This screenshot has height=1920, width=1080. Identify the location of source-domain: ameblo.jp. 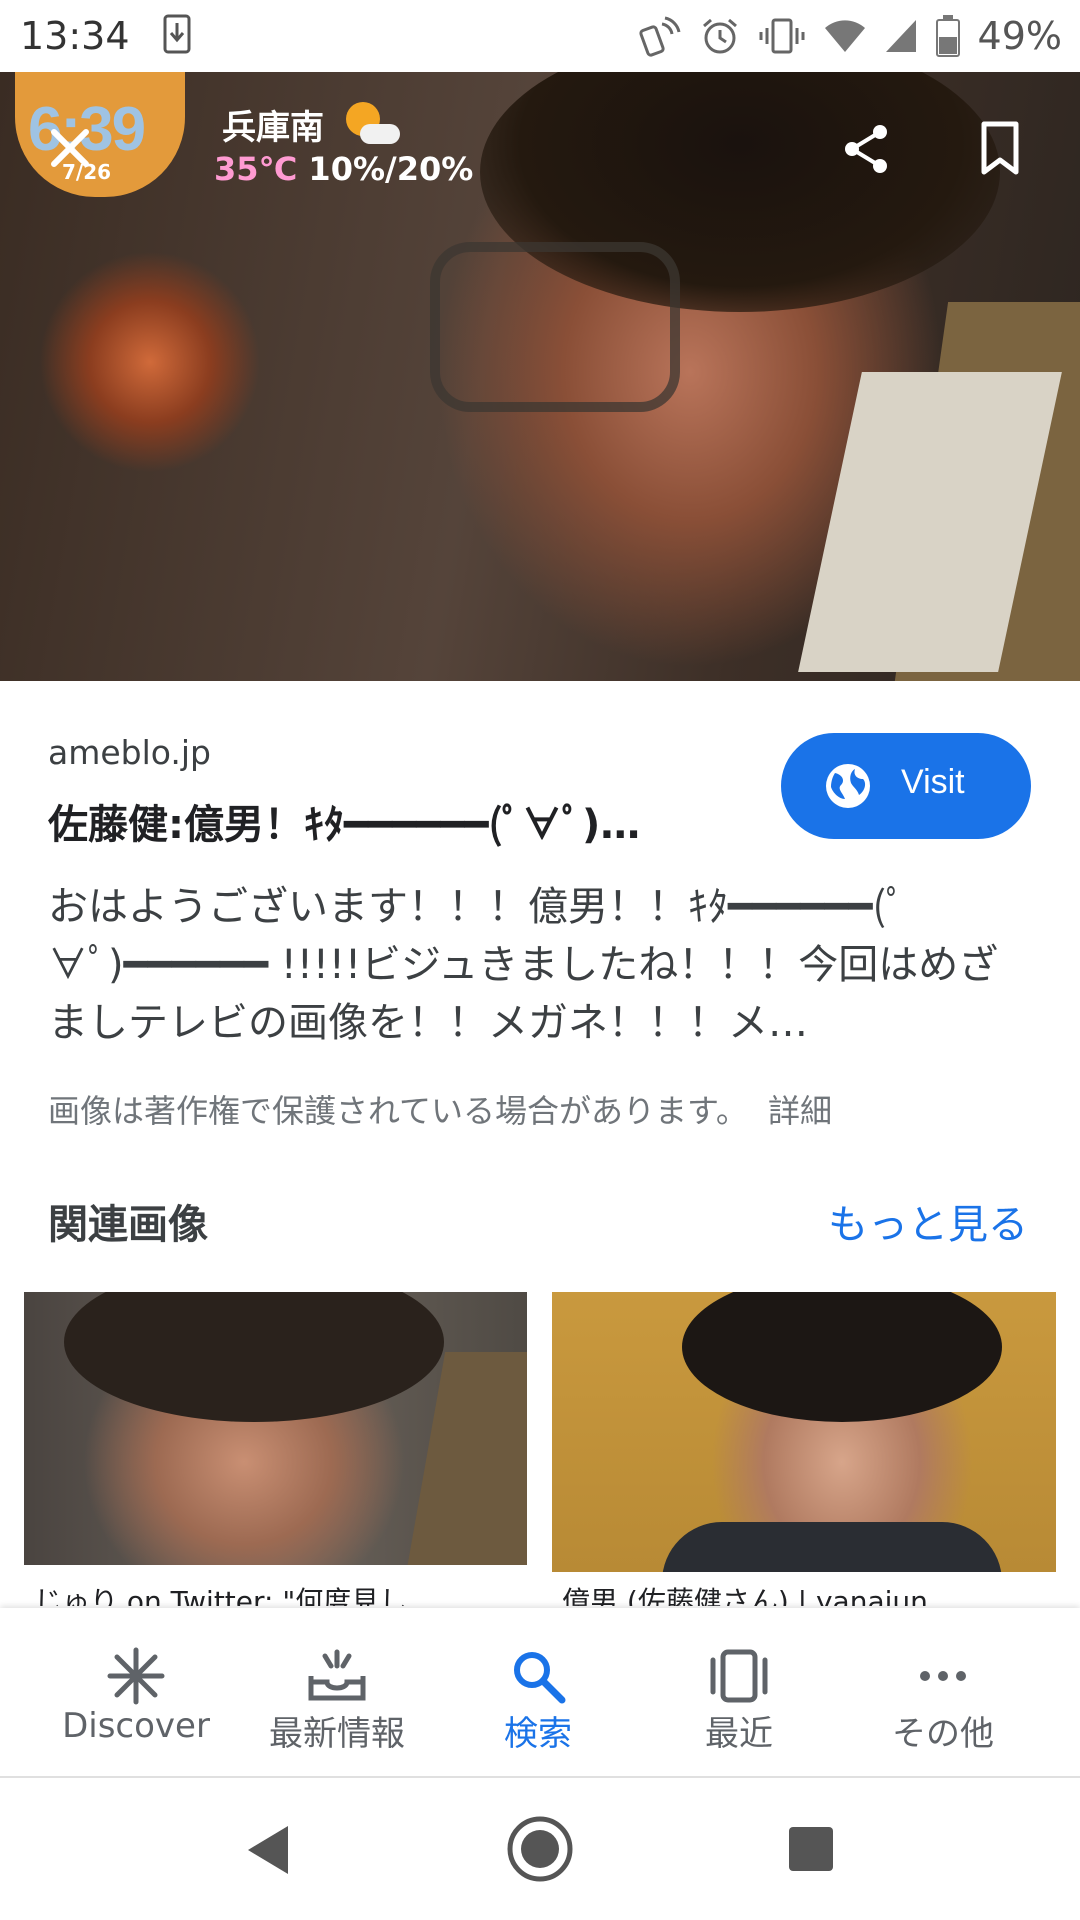
(129, 752).